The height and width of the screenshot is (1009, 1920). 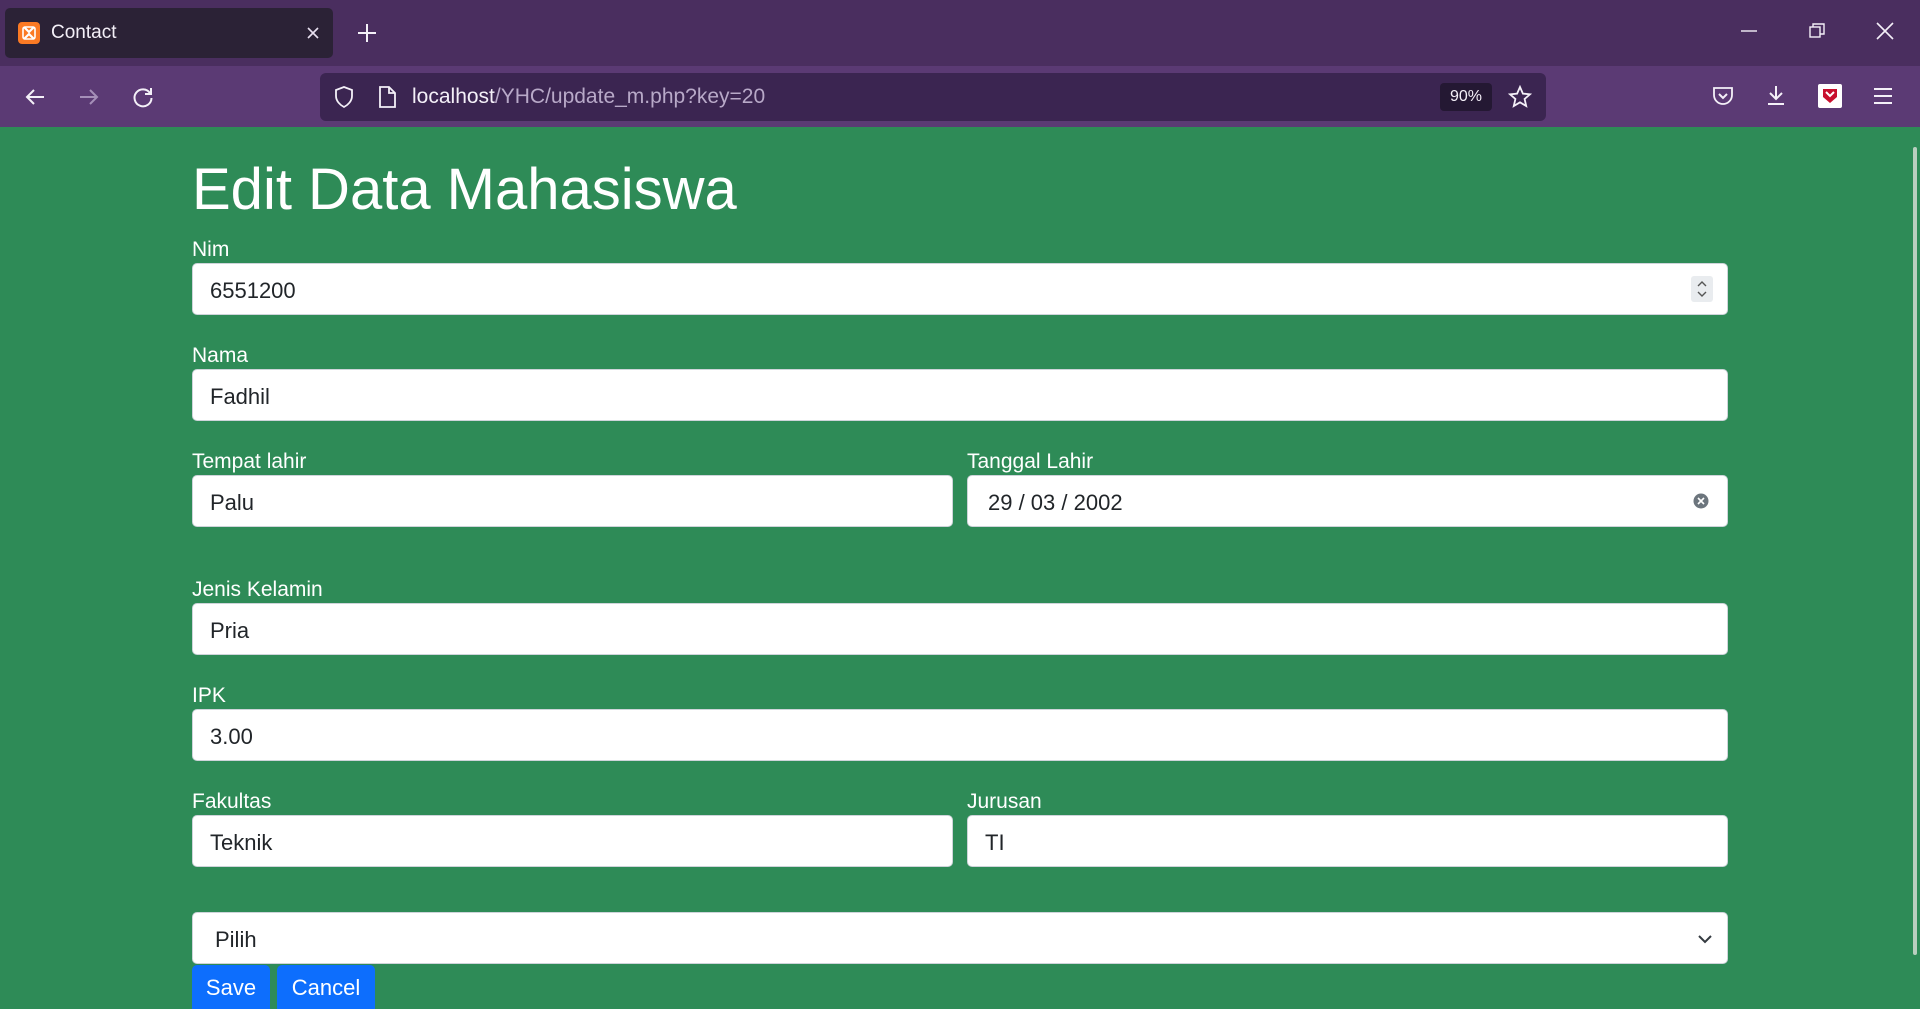 I want to click on fakultas-label: Fakultas, so click(x=232, y=801).